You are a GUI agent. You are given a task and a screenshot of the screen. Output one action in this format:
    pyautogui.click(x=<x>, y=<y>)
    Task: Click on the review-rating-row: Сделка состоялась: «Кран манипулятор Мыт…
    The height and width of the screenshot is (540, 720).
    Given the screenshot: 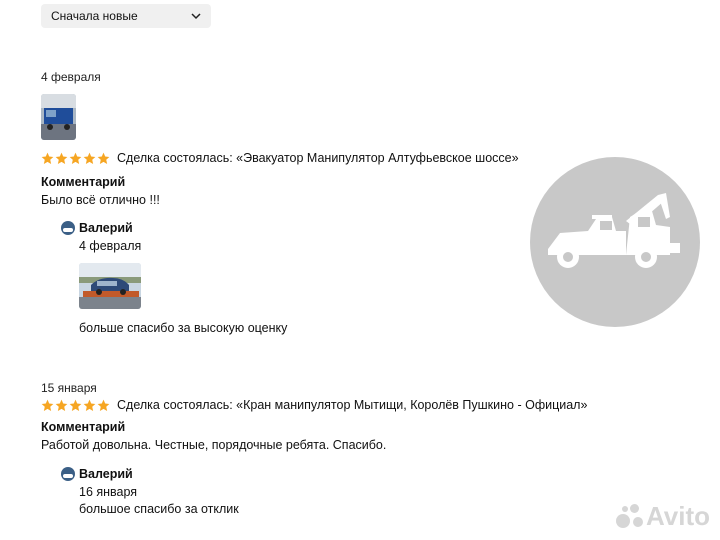 What is the action you would take?
    pyautogui.click(x=314, y=405)
    